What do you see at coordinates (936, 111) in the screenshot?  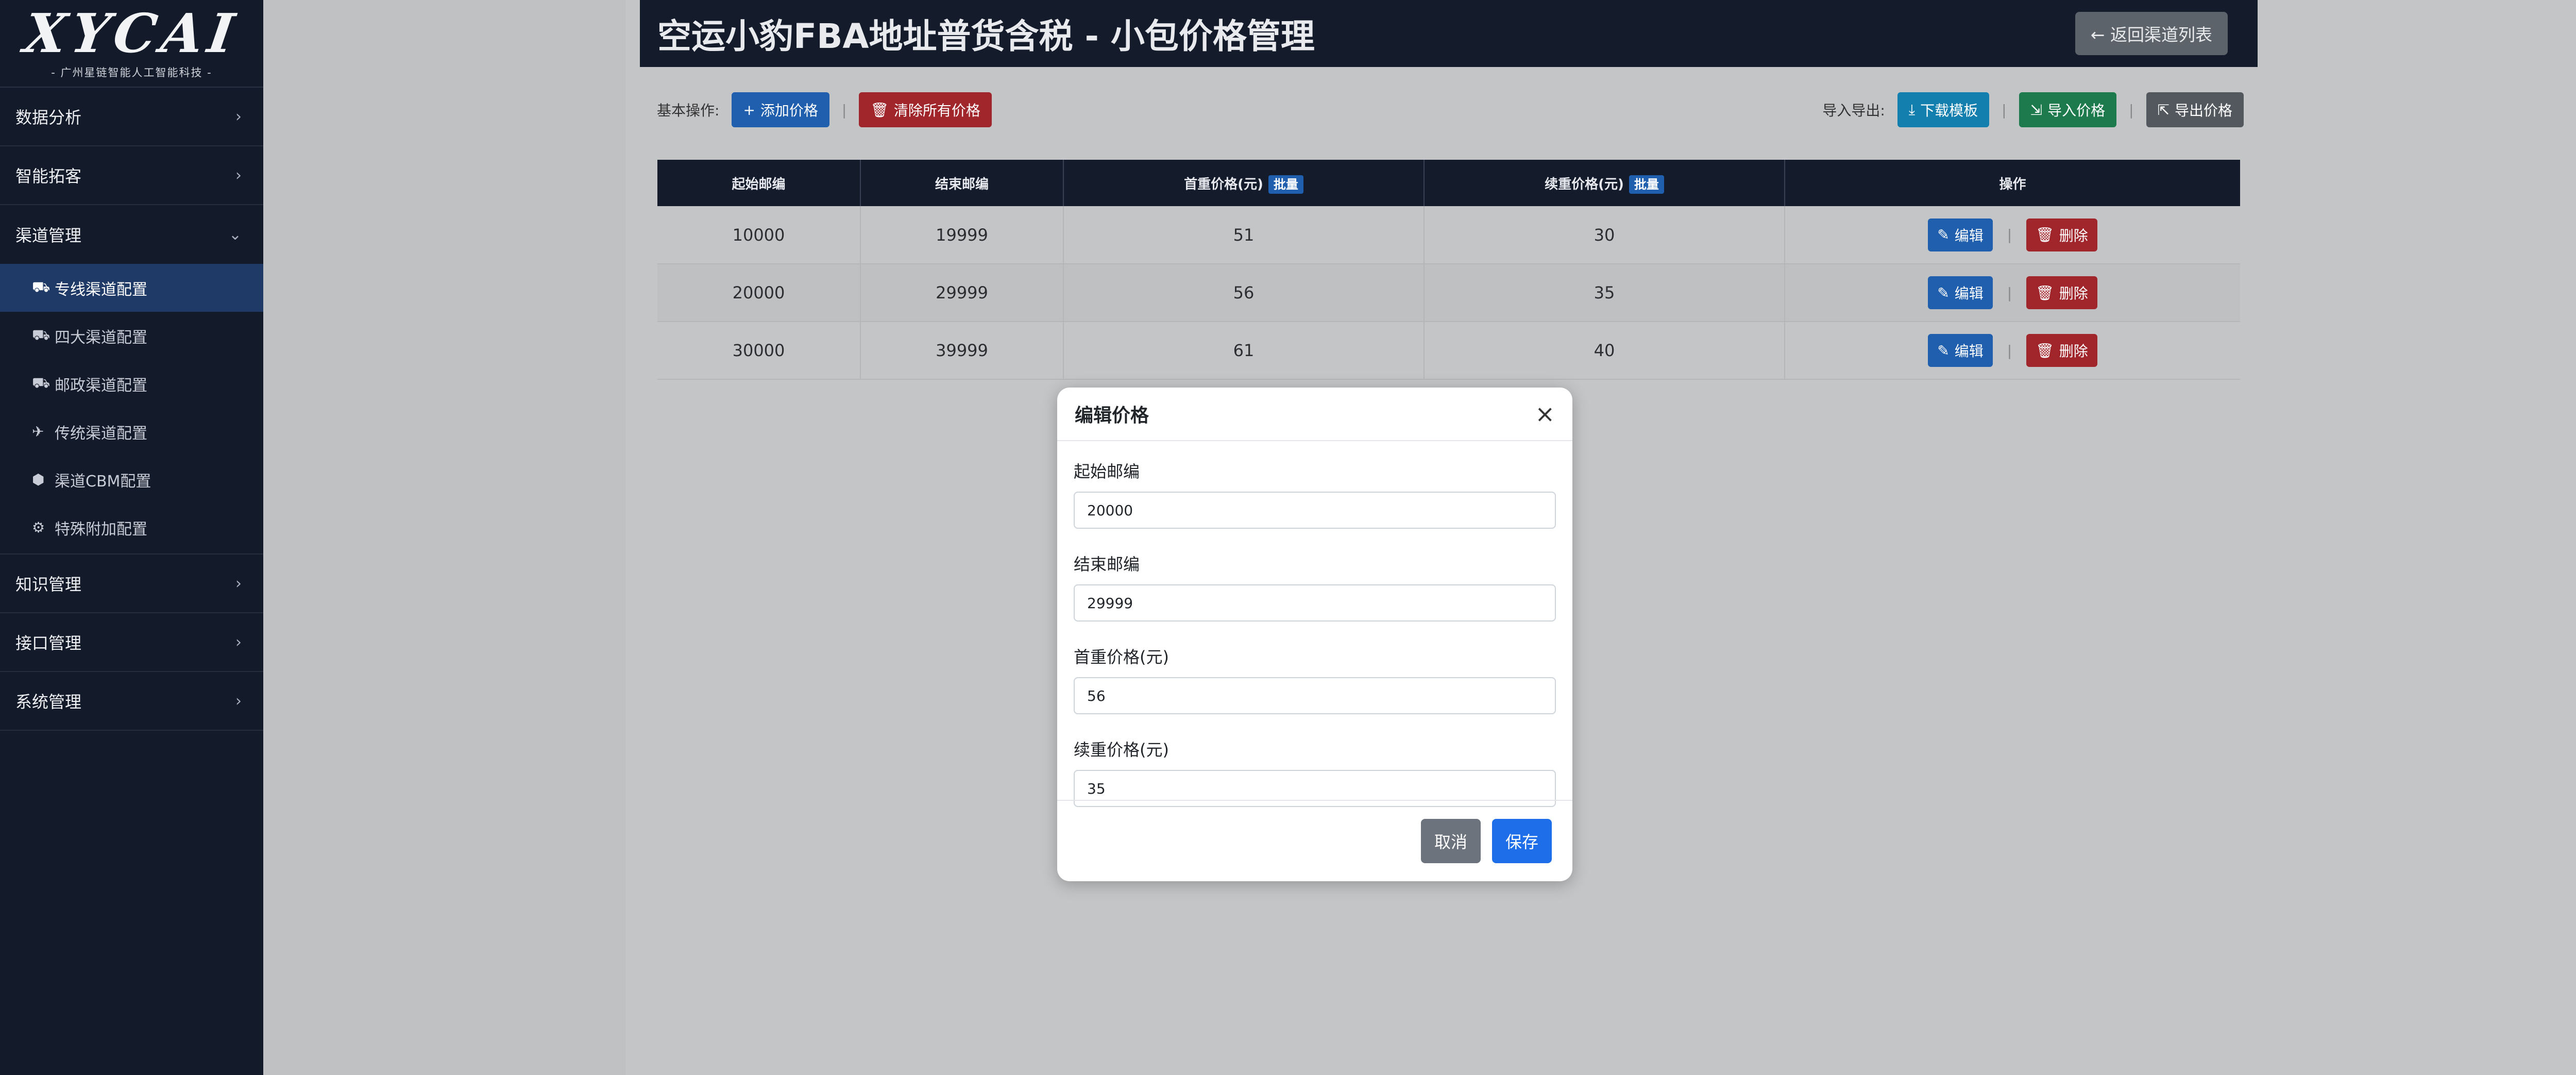 I see `clear-all-label: 清除所有价格` at bounding box center [936, 111].